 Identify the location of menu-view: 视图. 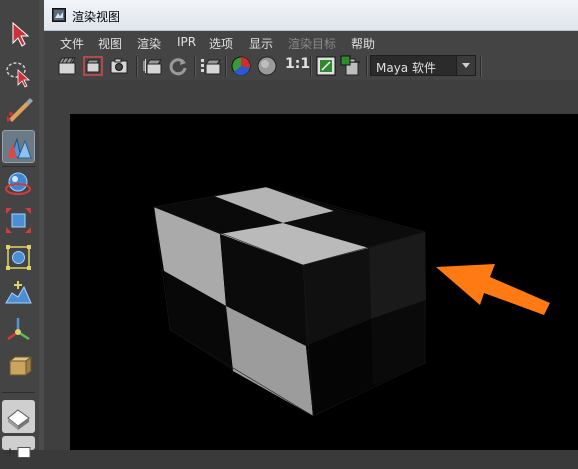
(110, 43).